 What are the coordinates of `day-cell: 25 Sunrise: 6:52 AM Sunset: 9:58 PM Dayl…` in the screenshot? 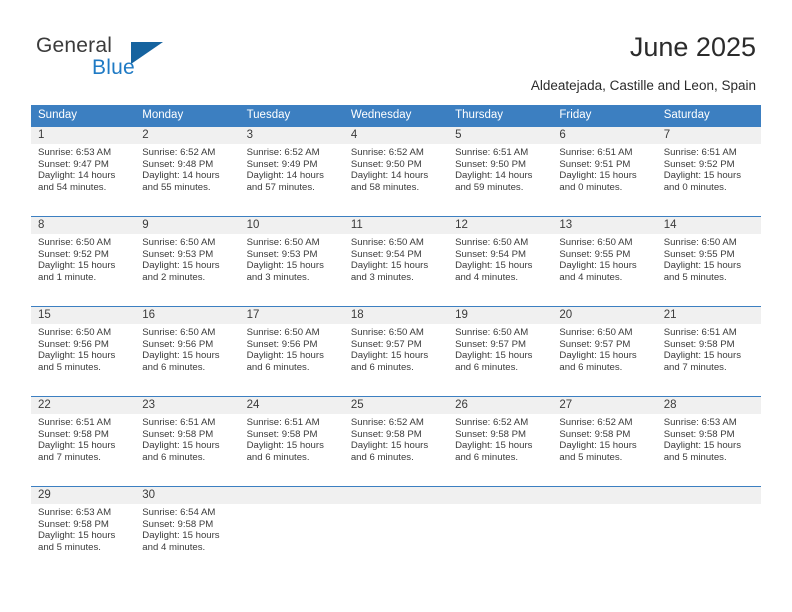 It's located at (396, 441).